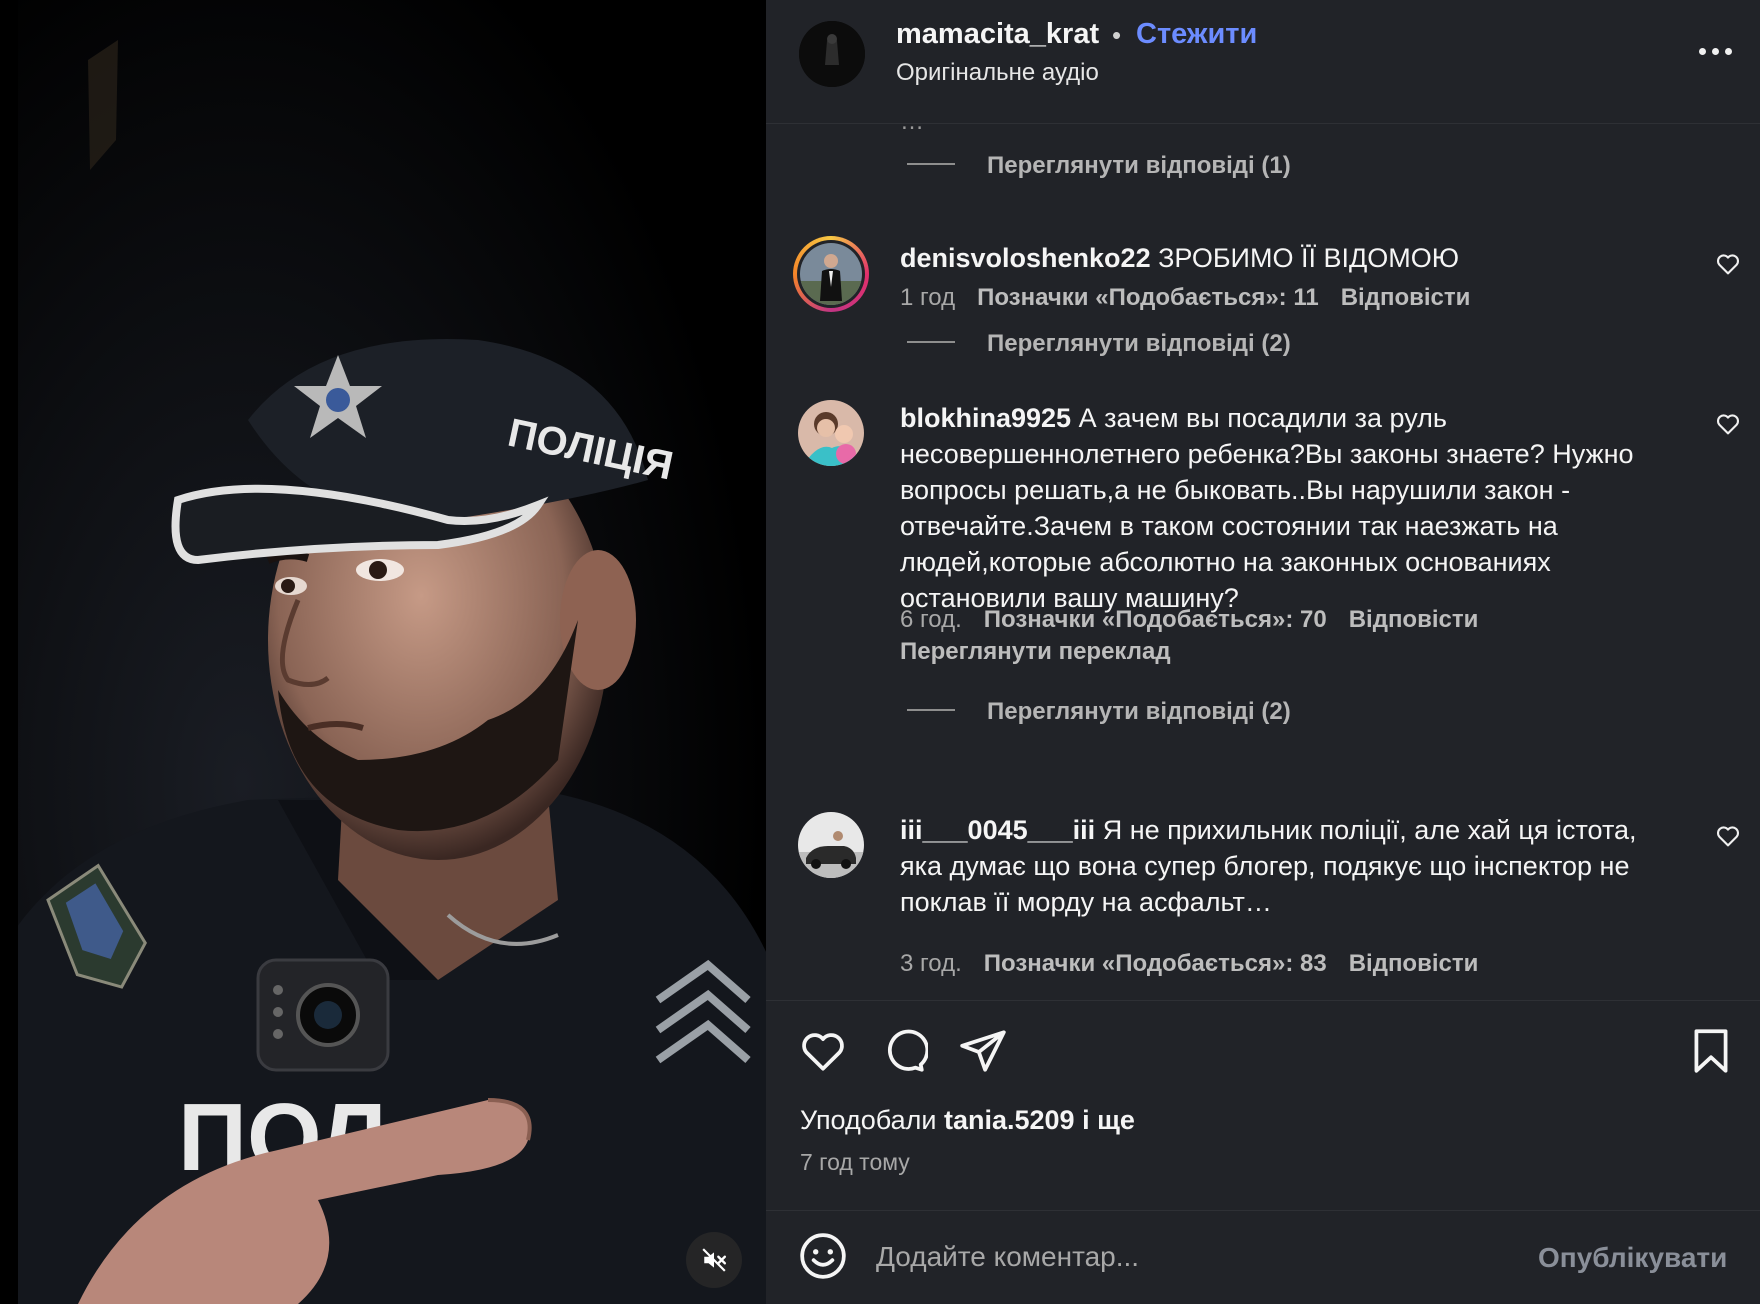  I want to click on comment-username: denisvoloshenko22, so click(1025, 258).